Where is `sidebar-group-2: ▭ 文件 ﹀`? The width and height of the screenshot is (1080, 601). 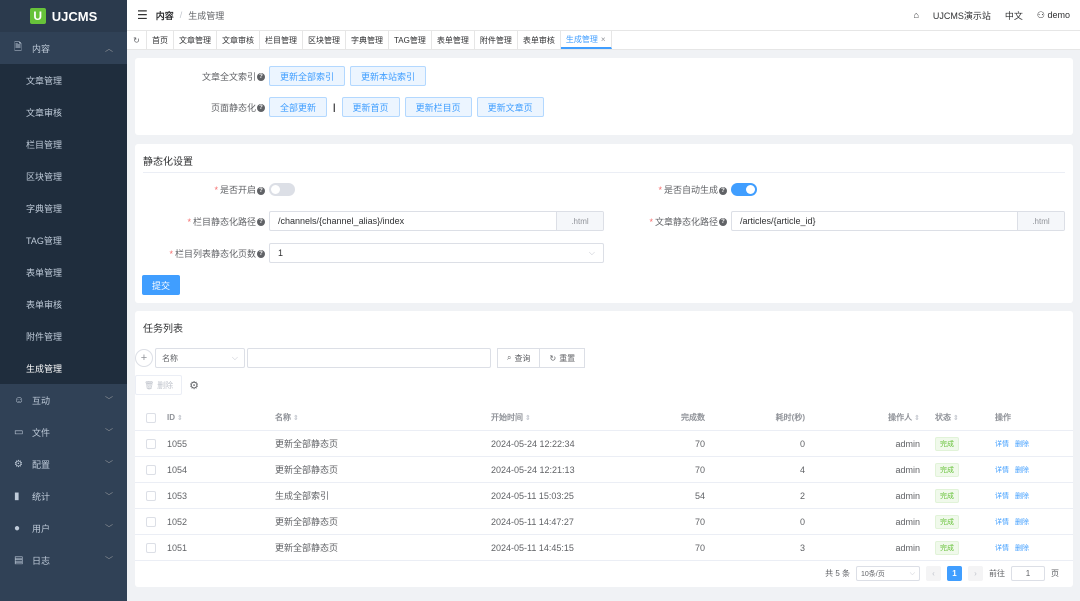
sidebar-group-2: ▭ 文件 ﹀ is located at coordinates (63, 432).